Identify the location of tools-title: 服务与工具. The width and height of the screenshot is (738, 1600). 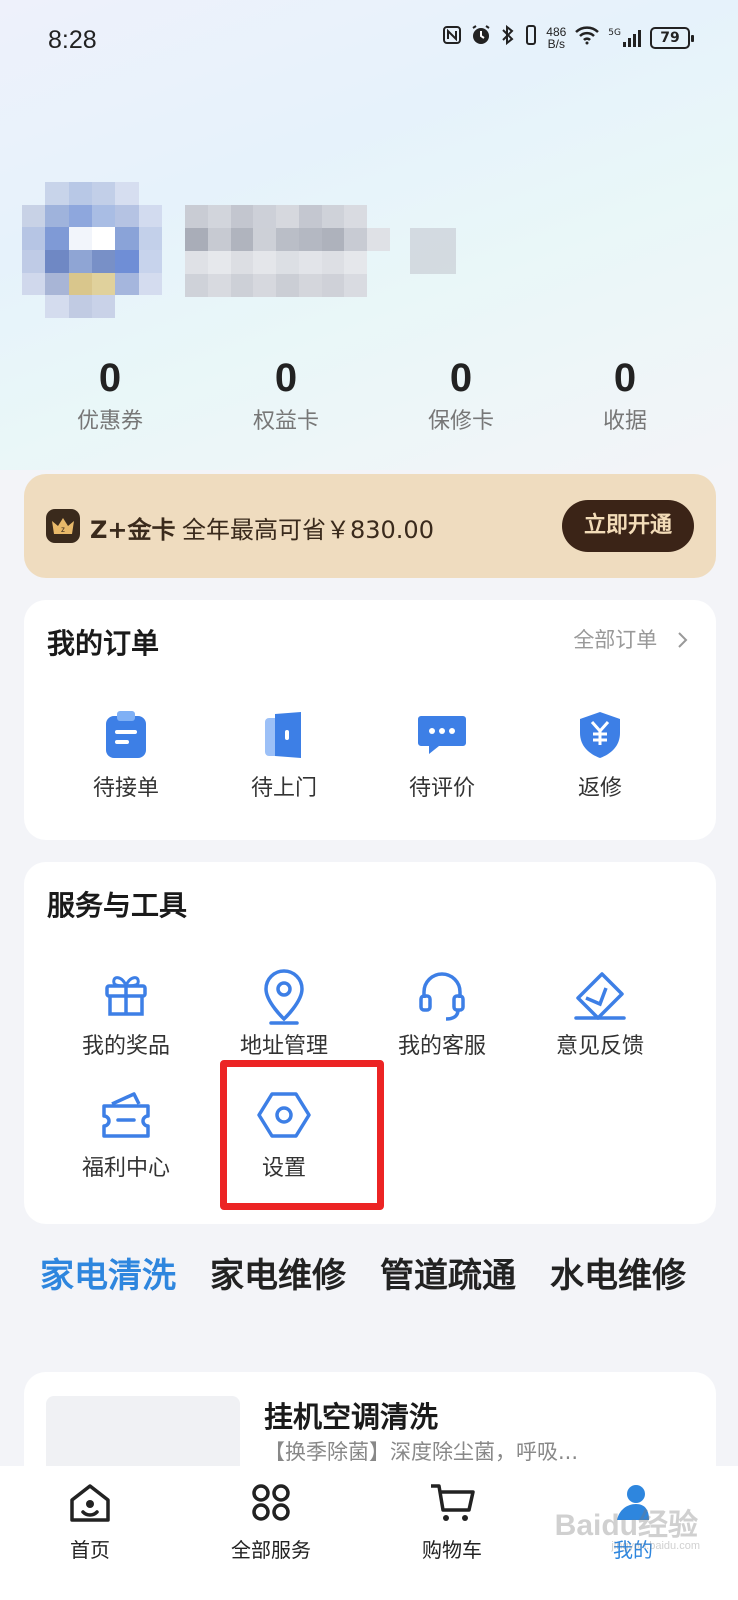
(117, 905).